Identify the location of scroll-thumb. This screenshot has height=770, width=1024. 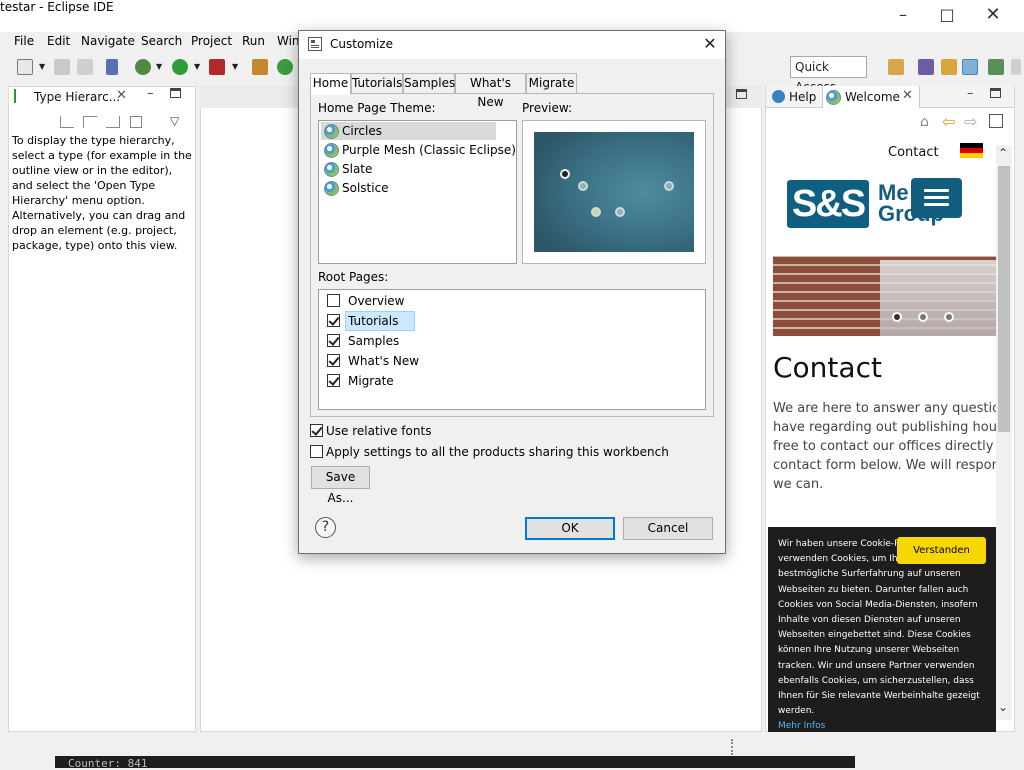
(1004, 299).